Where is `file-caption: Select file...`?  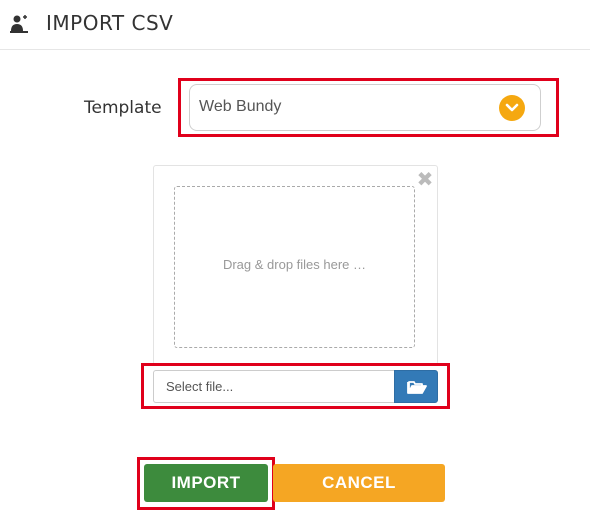 file-caption: Select file... is located at coordinates (200, 386).